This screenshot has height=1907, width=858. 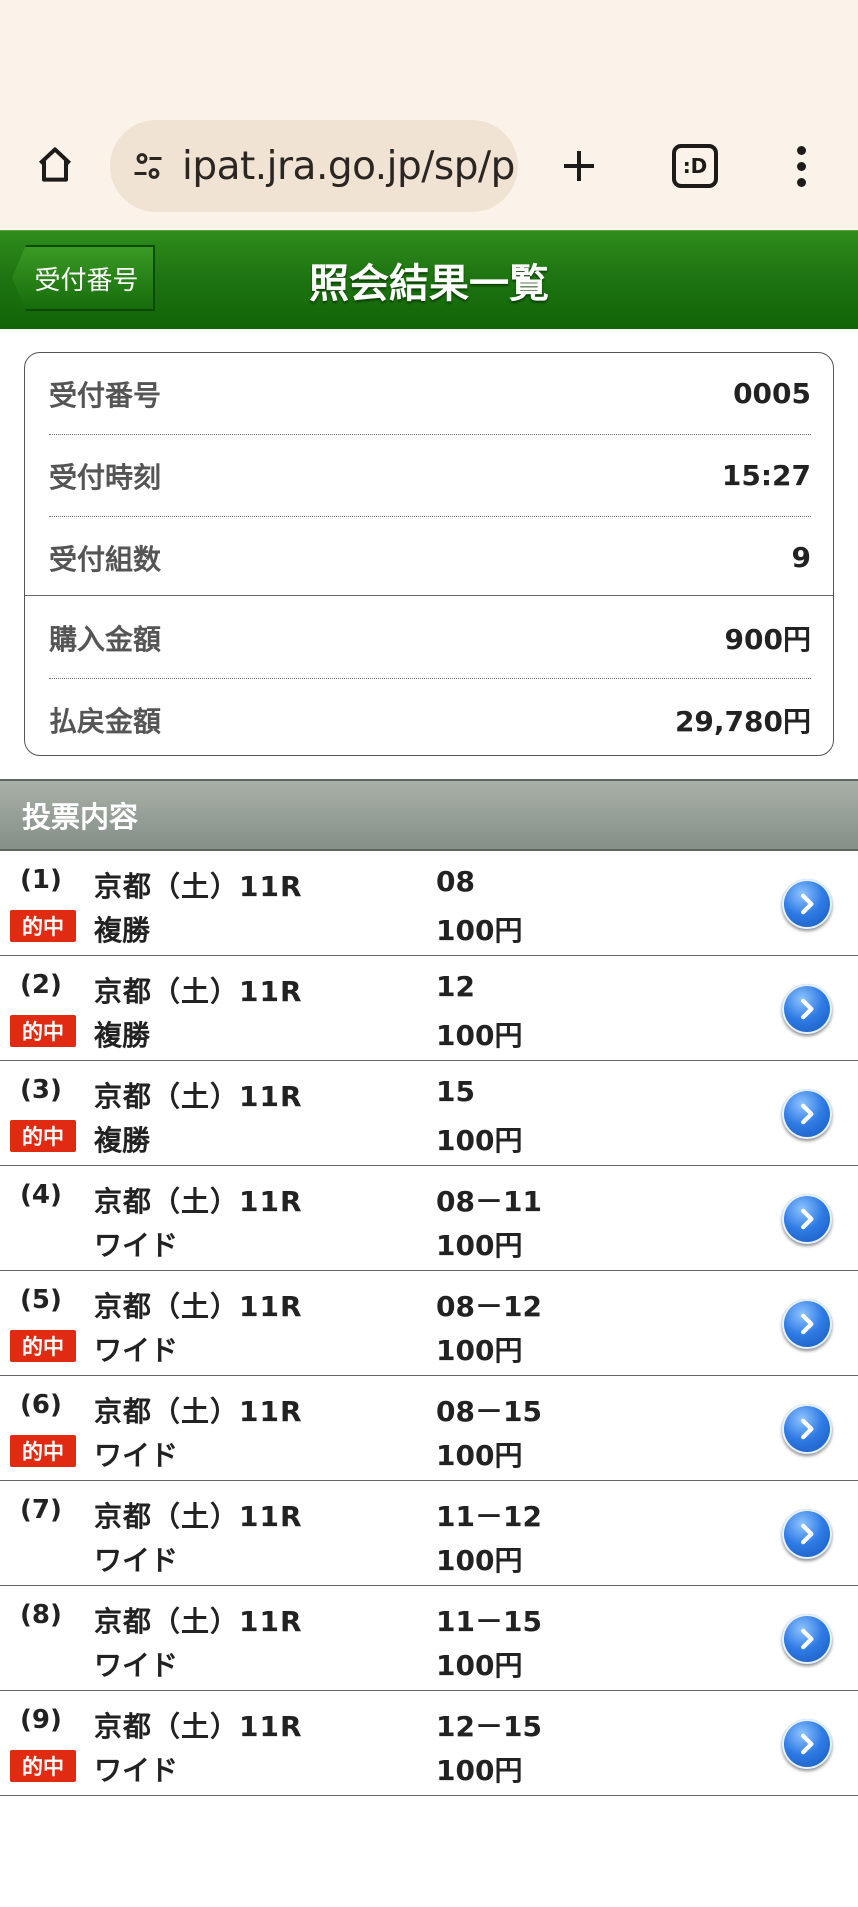 I want to click on bet-number: (4), so click(x=41, y=1195).